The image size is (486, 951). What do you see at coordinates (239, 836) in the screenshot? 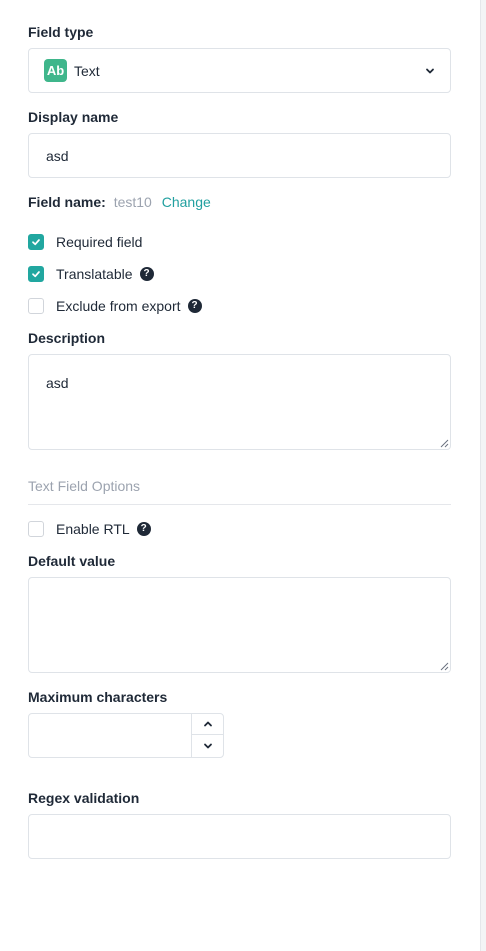
I see `regex-validation-input` at bounding box center [239, 836].